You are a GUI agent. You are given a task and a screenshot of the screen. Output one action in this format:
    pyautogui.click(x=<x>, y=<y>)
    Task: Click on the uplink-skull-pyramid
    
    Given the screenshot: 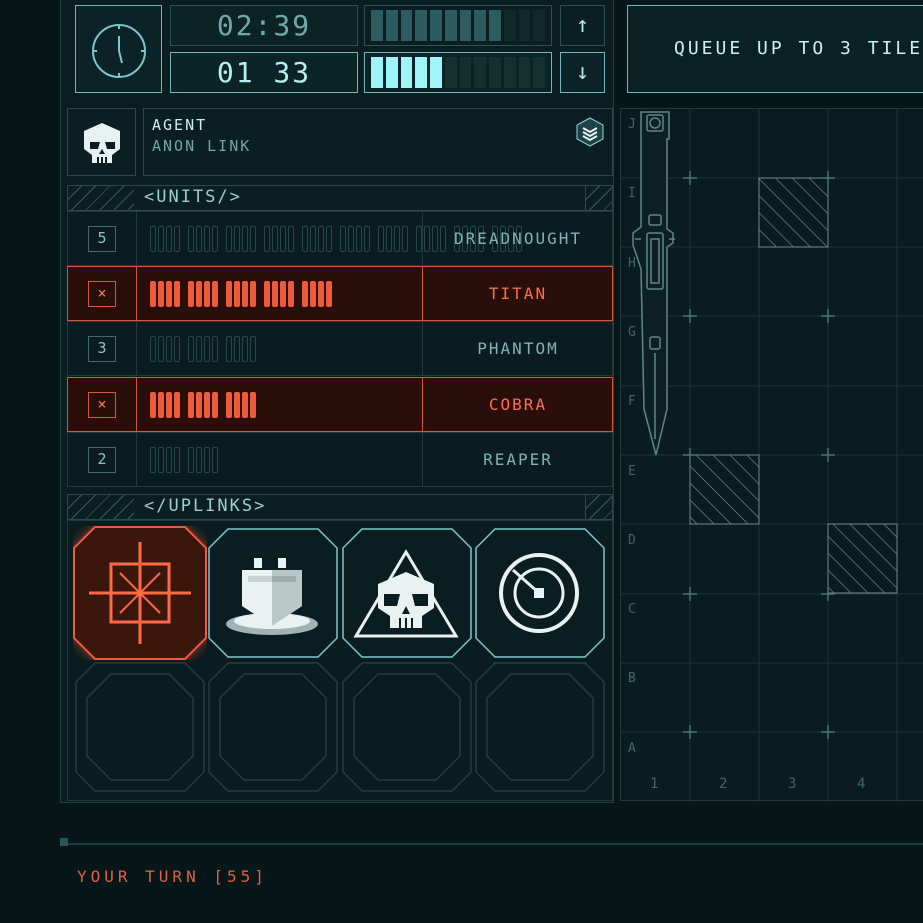 What is the action you would take?
    pyautogui.click(x=407, y=594)
    